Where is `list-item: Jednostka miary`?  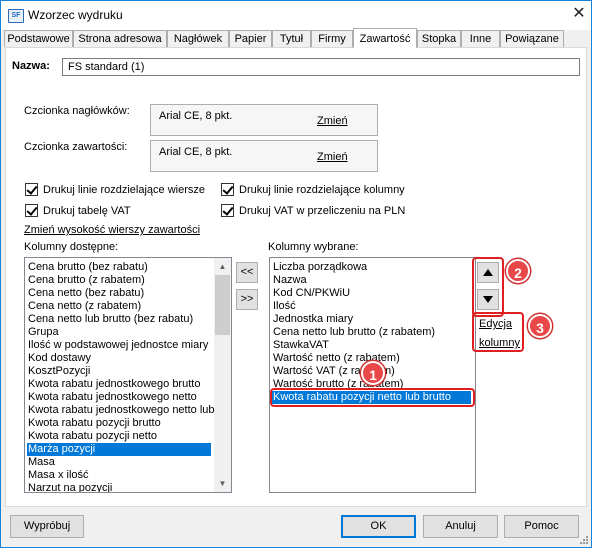 list-item: Jednostka miary is located at coordinates (371, 319).